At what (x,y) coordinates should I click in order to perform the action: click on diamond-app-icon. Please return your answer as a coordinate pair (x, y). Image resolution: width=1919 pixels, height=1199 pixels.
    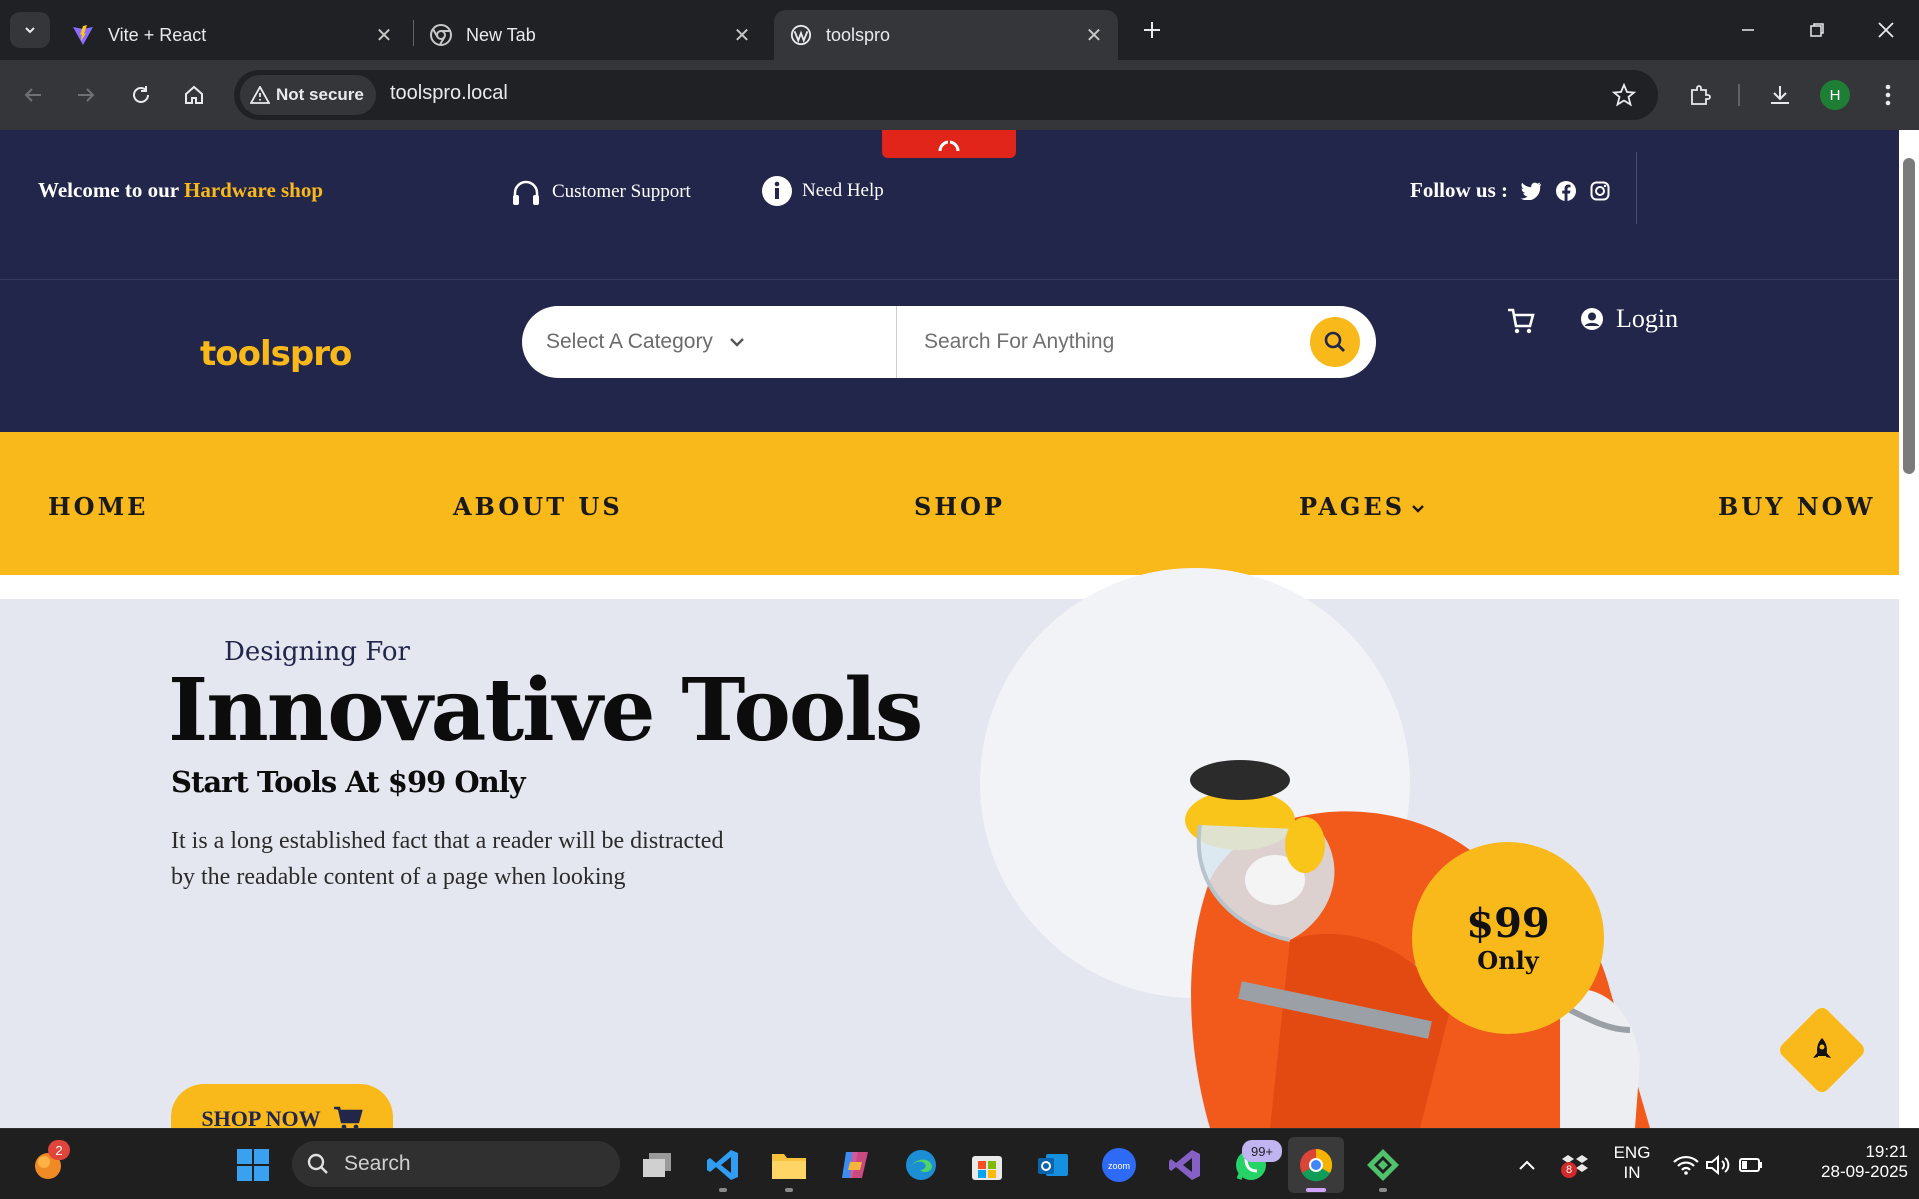
    Looking at the image, I should click on (1383, 1165).